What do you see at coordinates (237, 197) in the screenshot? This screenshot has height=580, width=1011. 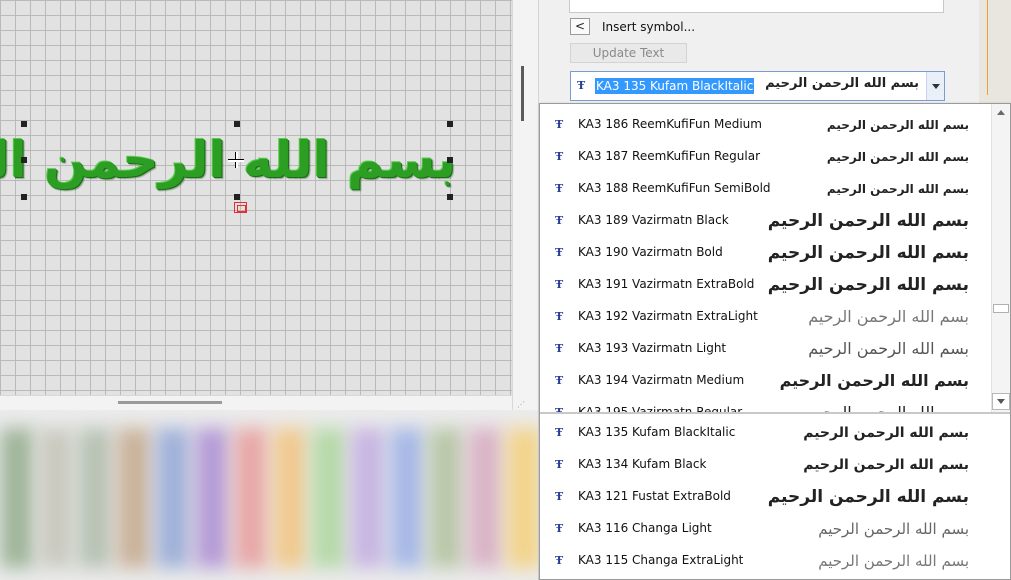 I see `selection-handle-bottom-center` at bounding box center [237, 197].